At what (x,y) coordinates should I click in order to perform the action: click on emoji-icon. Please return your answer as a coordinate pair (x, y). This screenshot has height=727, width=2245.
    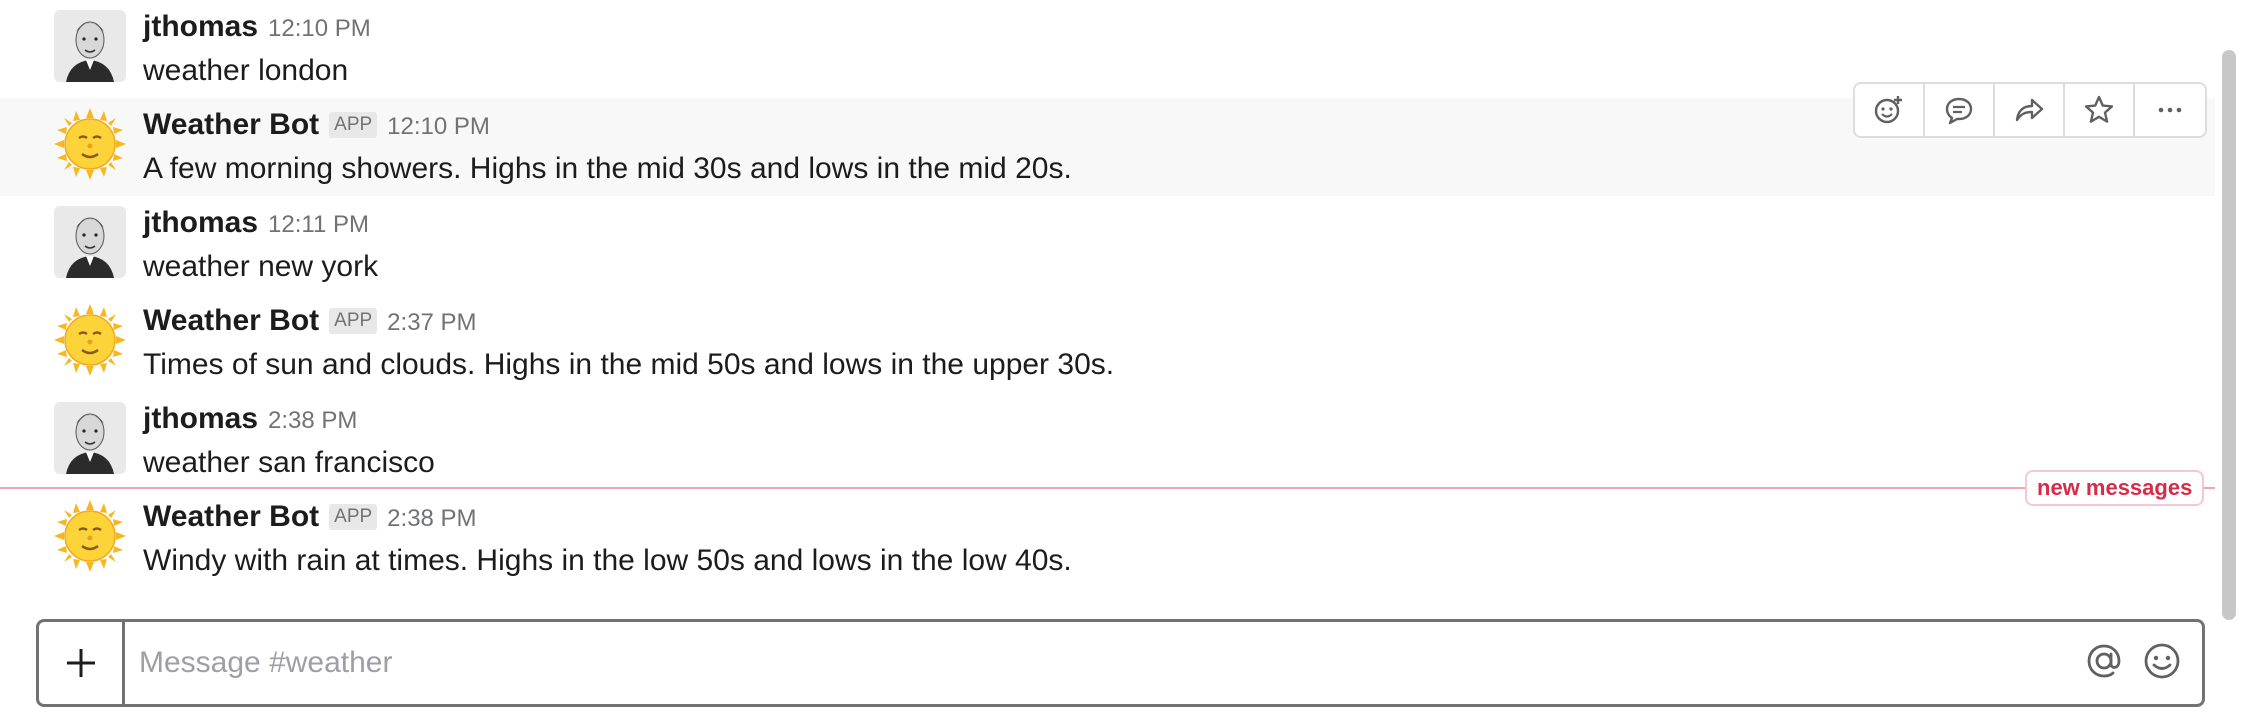
    Looking at the image, I should click on (2162, 660).